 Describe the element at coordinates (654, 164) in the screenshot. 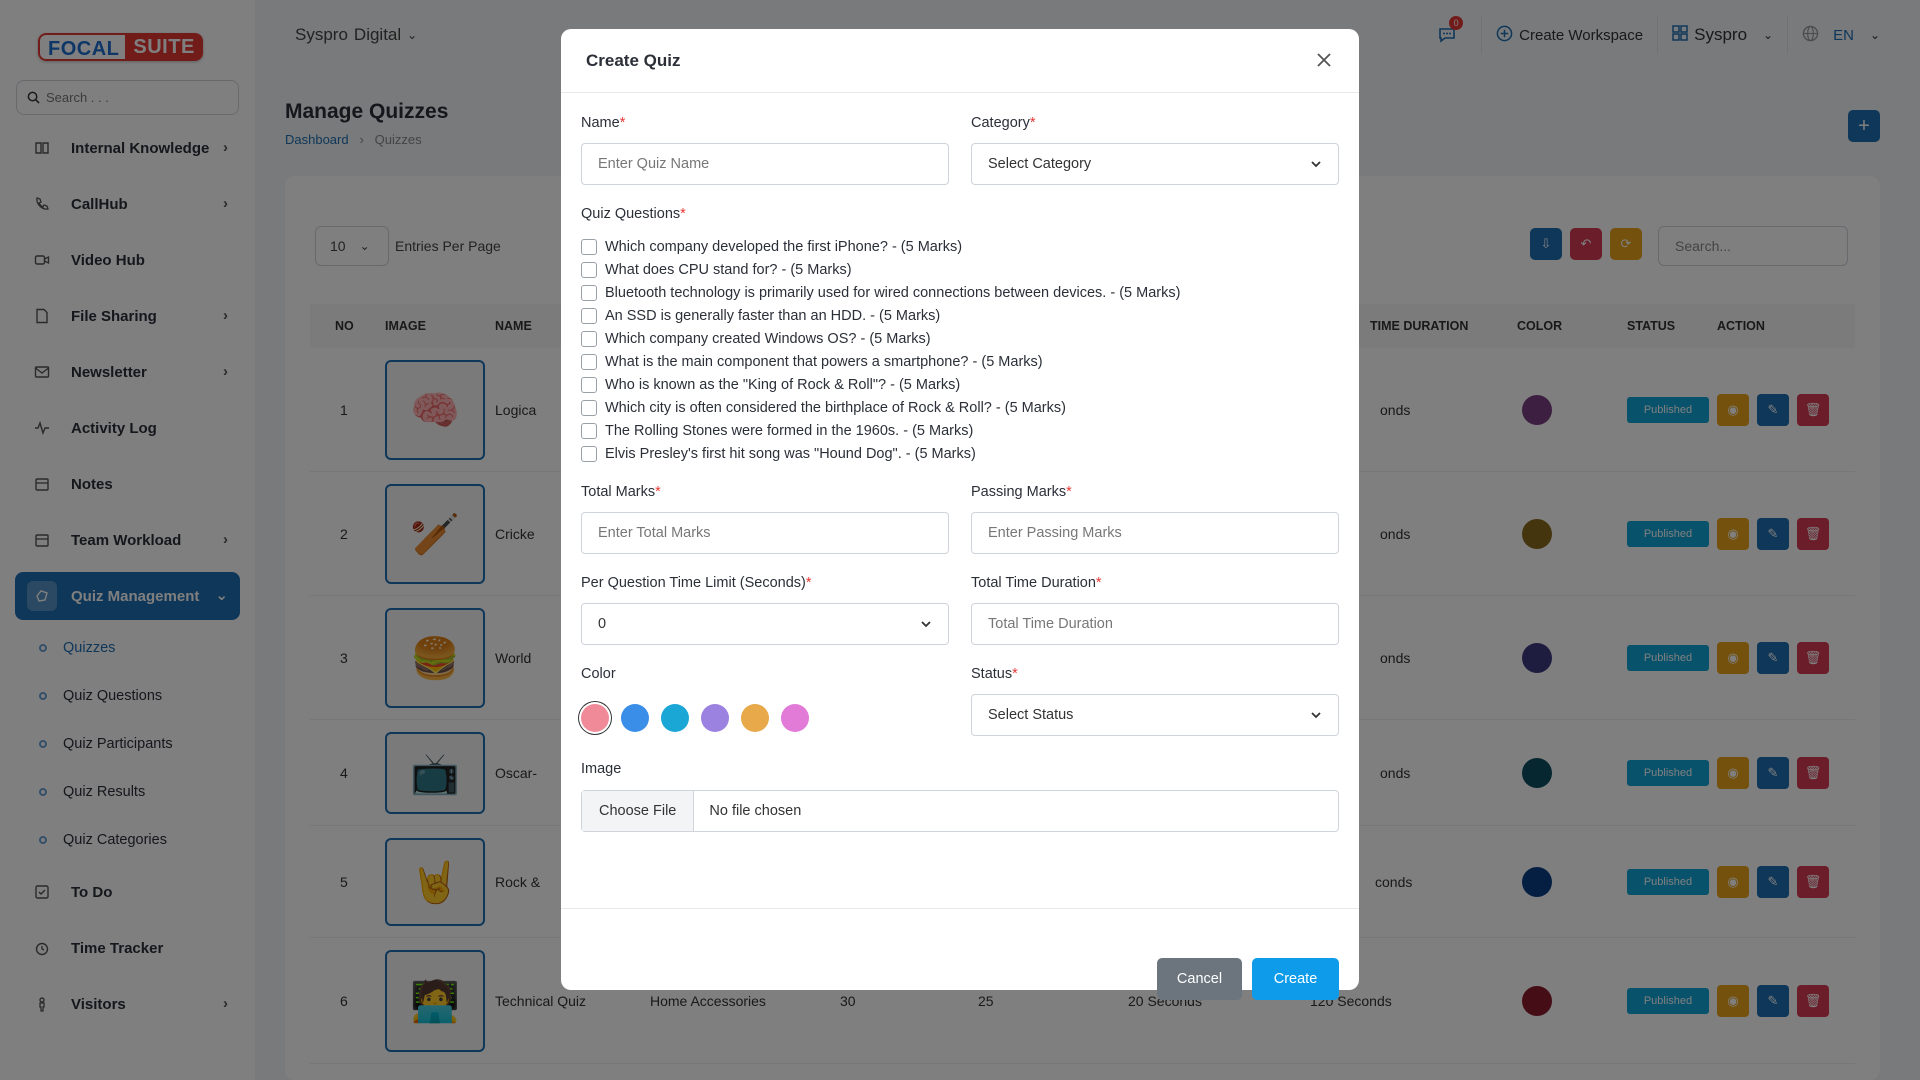

I see `quiz-name-placeholder: Enter Quiz Name` at that location.